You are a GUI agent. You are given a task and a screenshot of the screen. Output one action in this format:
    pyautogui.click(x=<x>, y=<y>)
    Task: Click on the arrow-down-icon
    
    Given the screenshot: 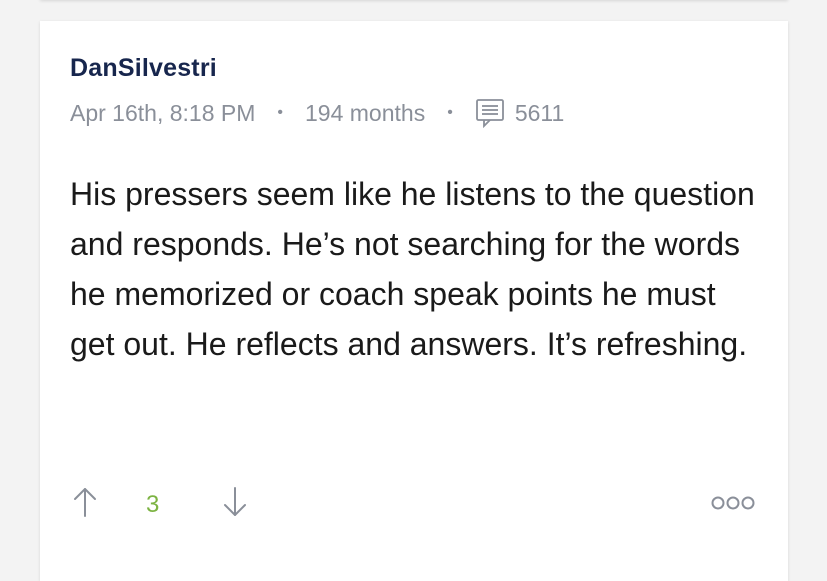 What is the action you would take?
    pyautogui.click(x=235, y=502)
    